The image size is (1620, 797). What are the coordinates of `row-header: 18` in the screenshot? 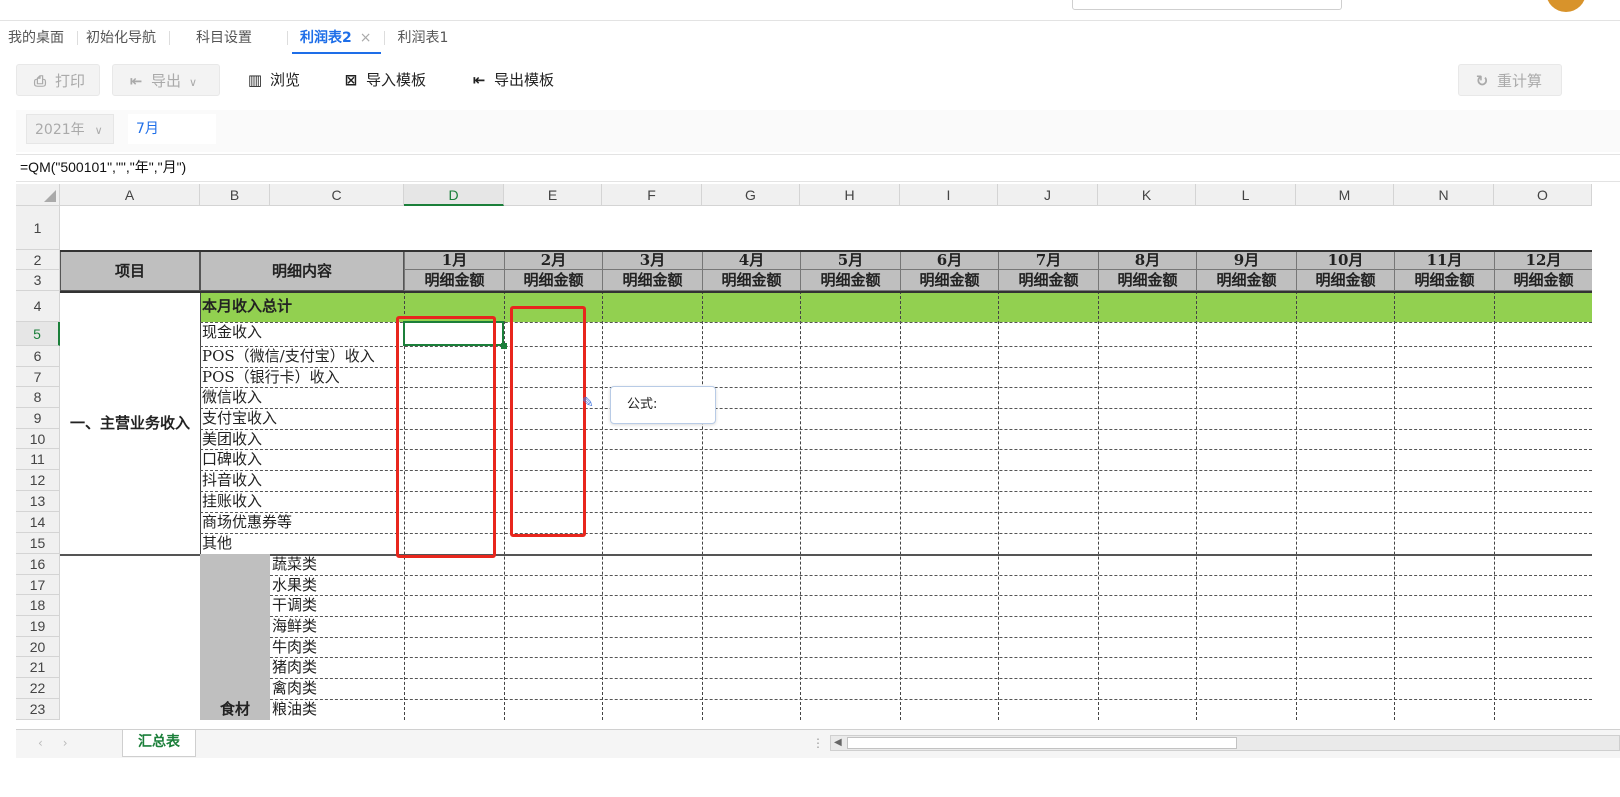 It's located at (38, 605).